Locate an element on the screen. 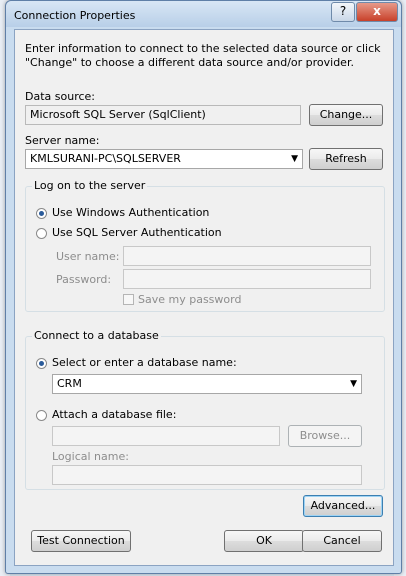 This screenshot has height=576, width=406. windows-auth-radio is located at coordinates (41, 213).